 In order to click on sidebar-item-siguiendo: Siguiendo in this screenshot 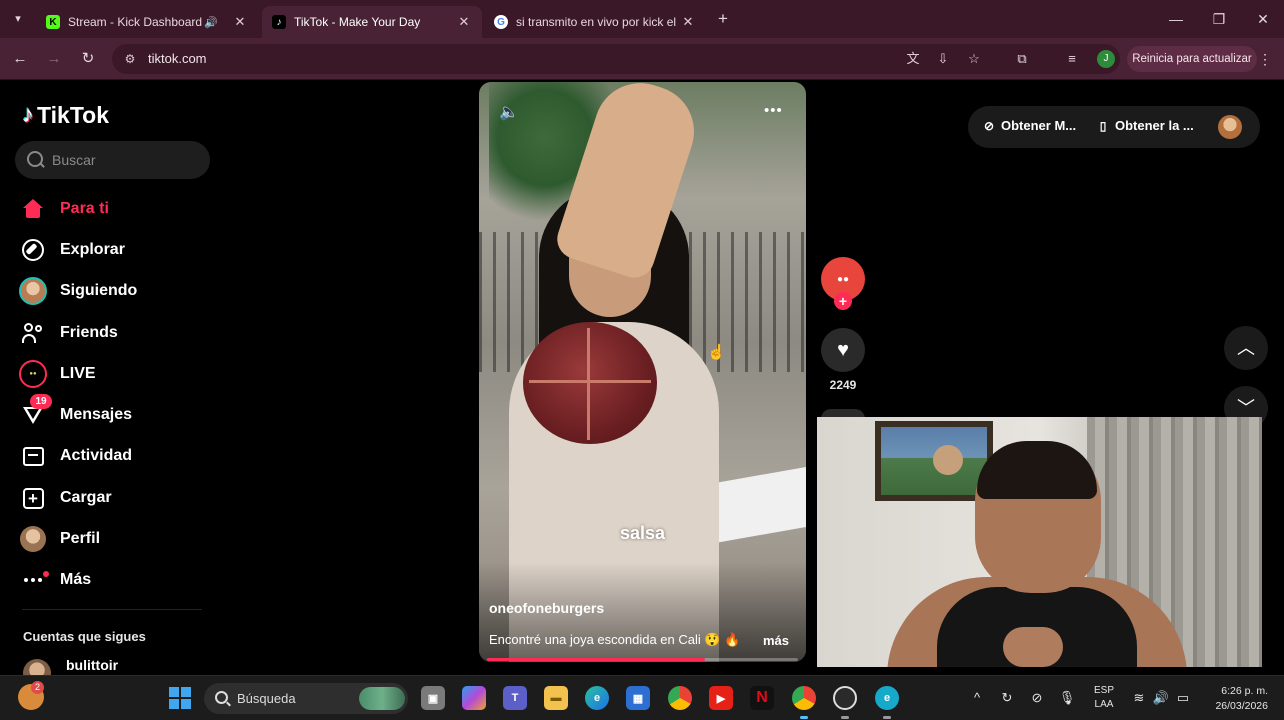, I will do `click(77, 291)`.